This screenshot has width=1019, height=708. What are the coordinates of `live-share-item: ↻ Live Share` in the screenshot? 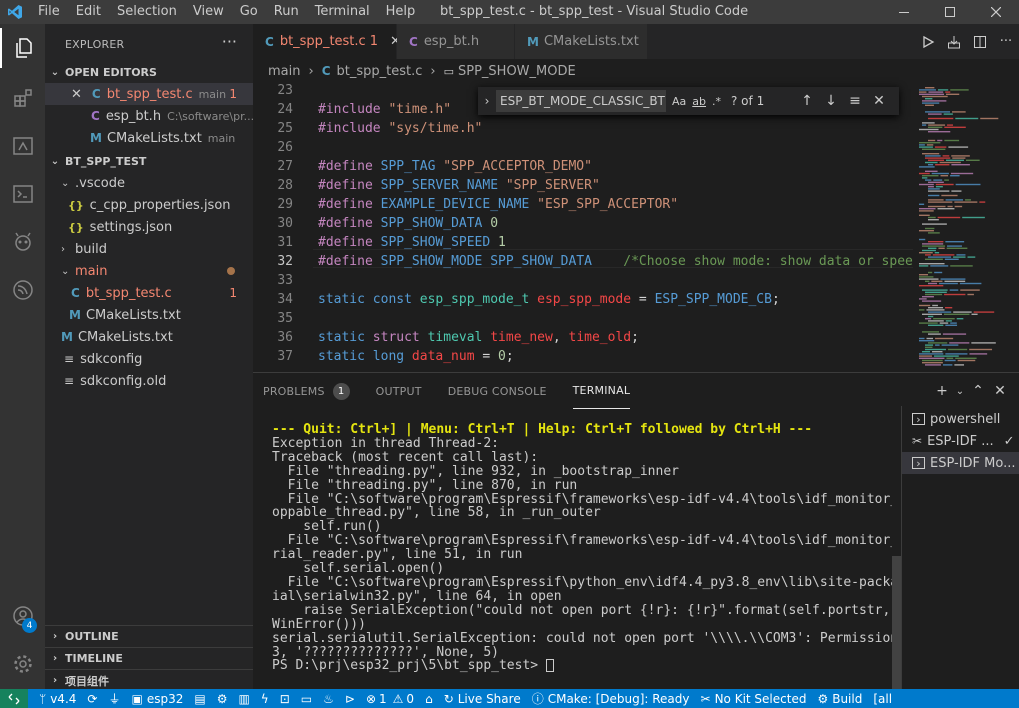 It's located at (482, 699).